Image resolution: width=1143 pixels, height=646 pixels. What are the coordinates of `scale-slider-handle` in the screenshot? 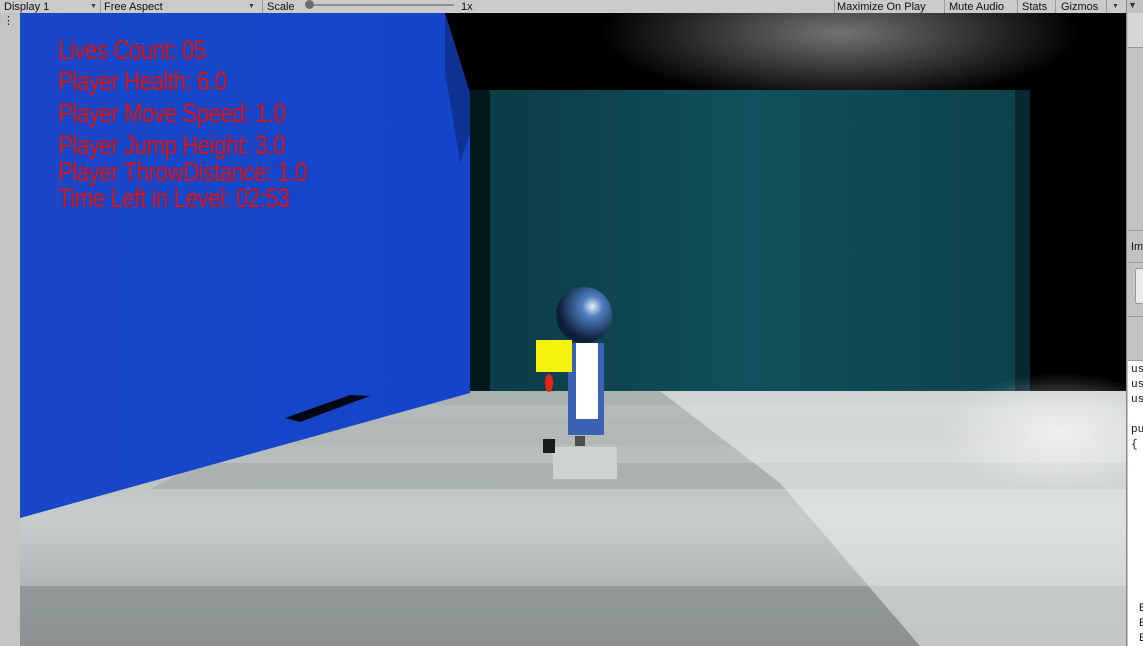 It's located at (309, 4).